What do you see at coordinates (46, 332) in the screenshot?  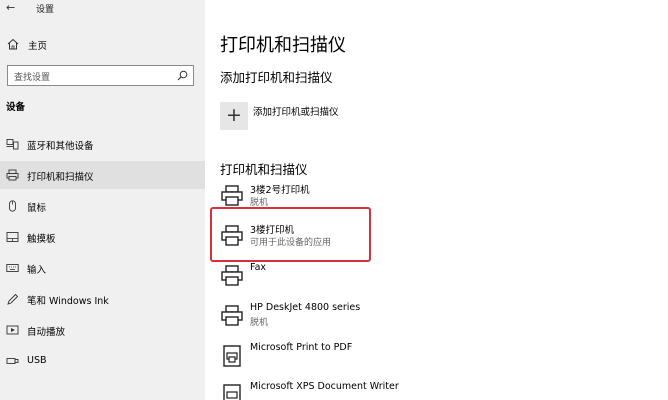 I see `sidebar-item-label: 自动播放` at bounding box center [46, 332].